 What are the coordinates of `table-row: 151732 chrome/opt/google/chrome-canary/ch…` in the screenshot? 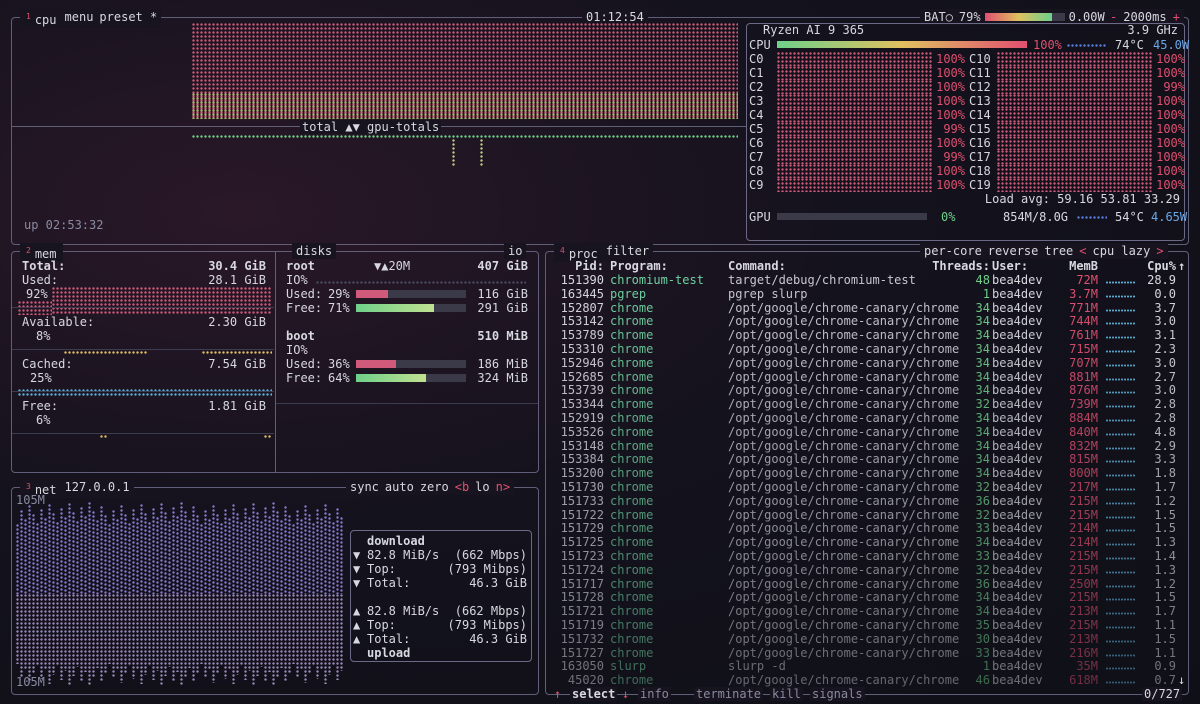 It's located at (866, 639).